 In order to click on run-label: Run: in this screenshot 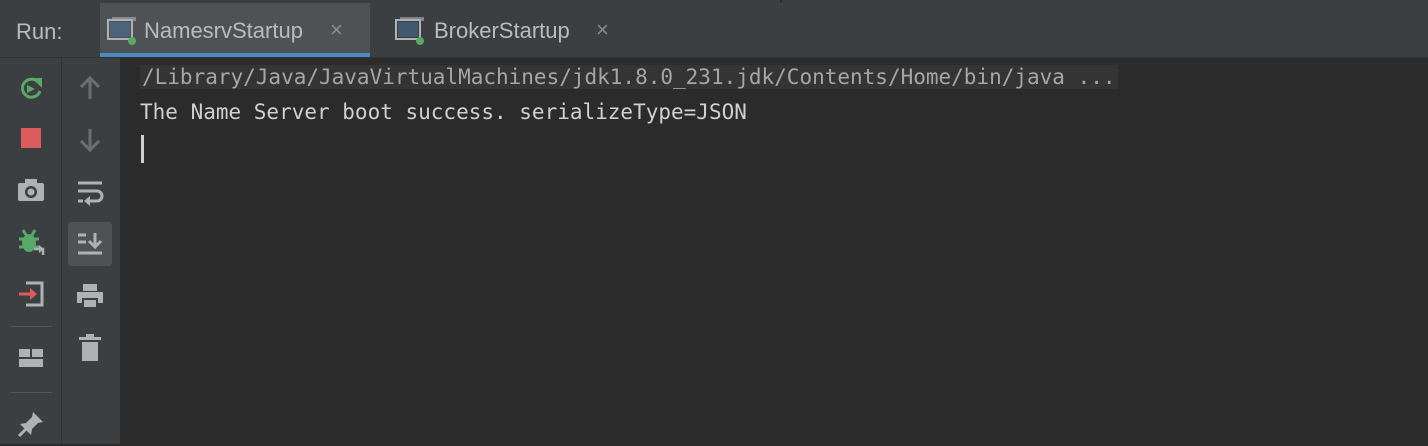, I will do `click(39, 31)`.